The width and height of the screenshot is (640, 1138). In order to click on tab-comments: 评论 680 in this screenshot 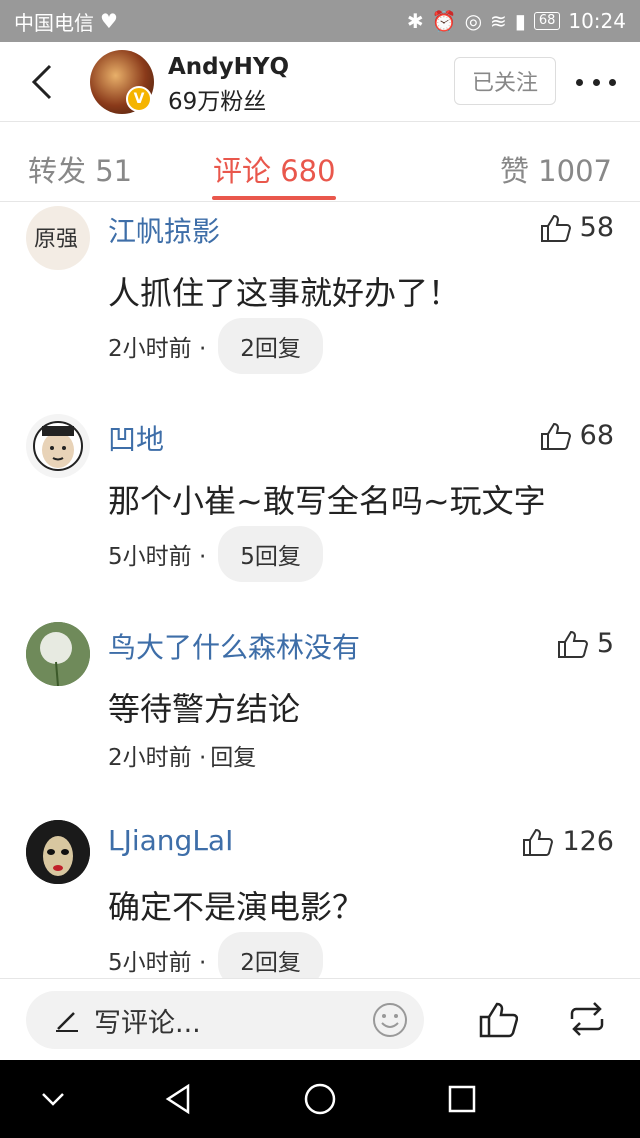, I will do `click(274, 169)`.